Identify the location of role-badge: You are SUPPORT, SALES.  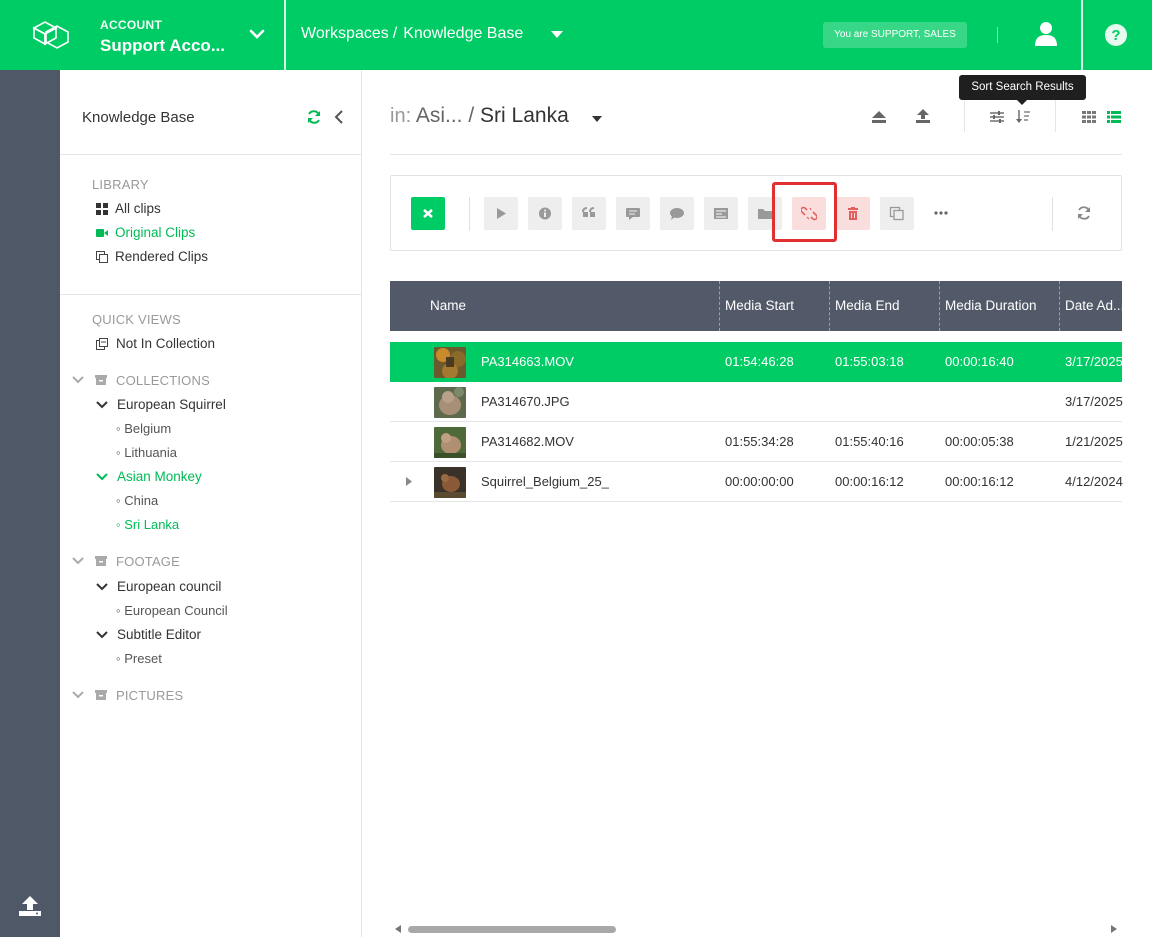
(895, 35).